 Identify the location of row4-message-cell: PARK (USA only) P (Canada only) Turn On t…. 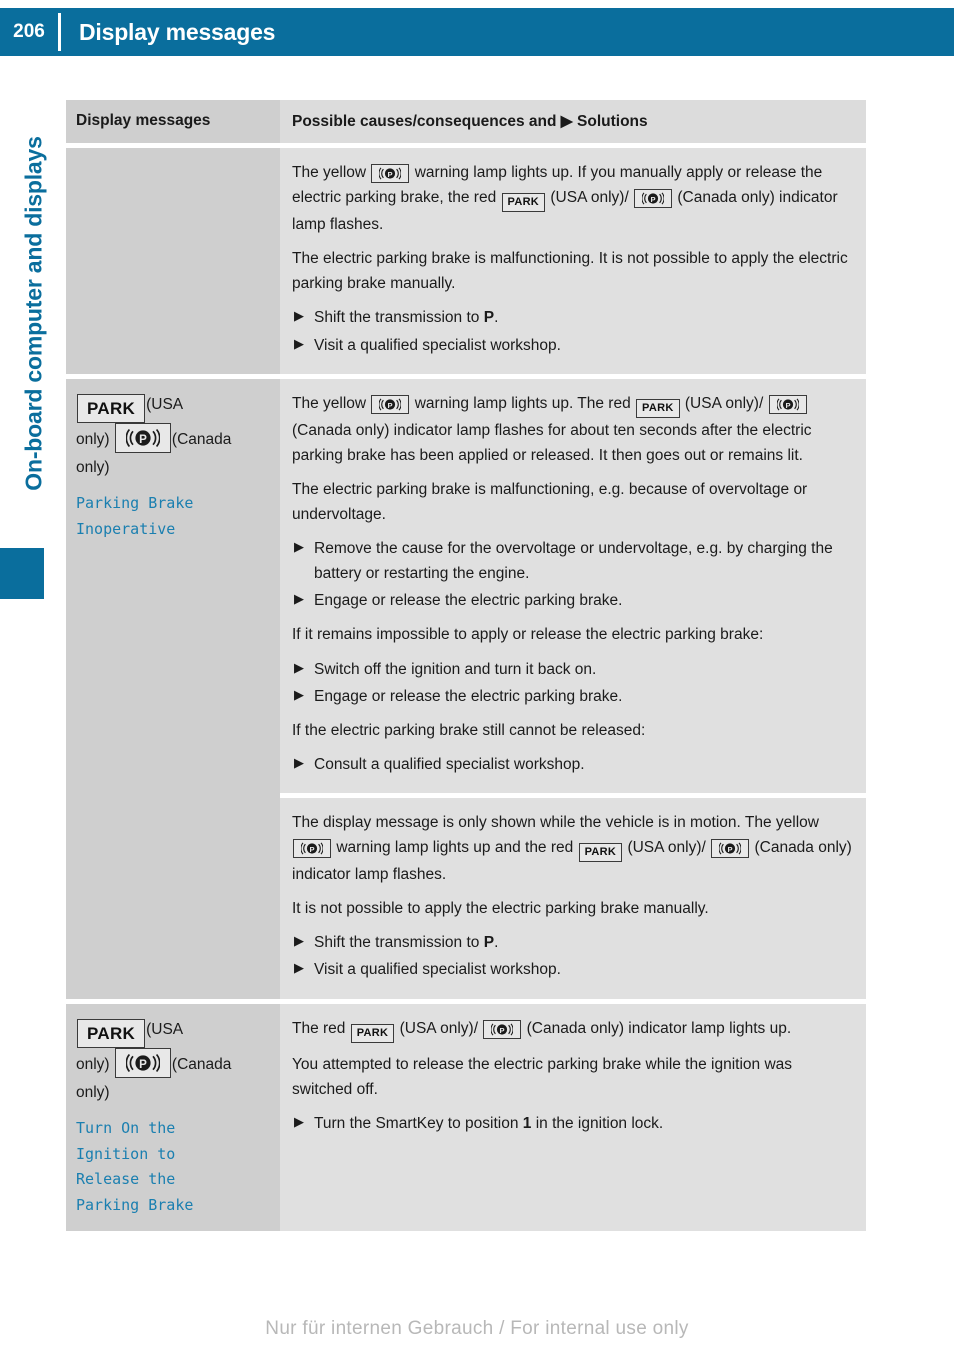
(173, 1117).